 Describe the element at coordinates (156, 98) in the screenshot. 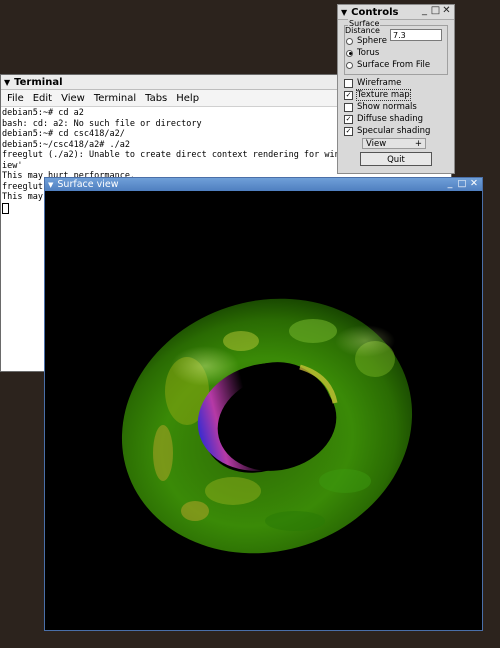

I see `menu-tabs: Tabs` at that location.